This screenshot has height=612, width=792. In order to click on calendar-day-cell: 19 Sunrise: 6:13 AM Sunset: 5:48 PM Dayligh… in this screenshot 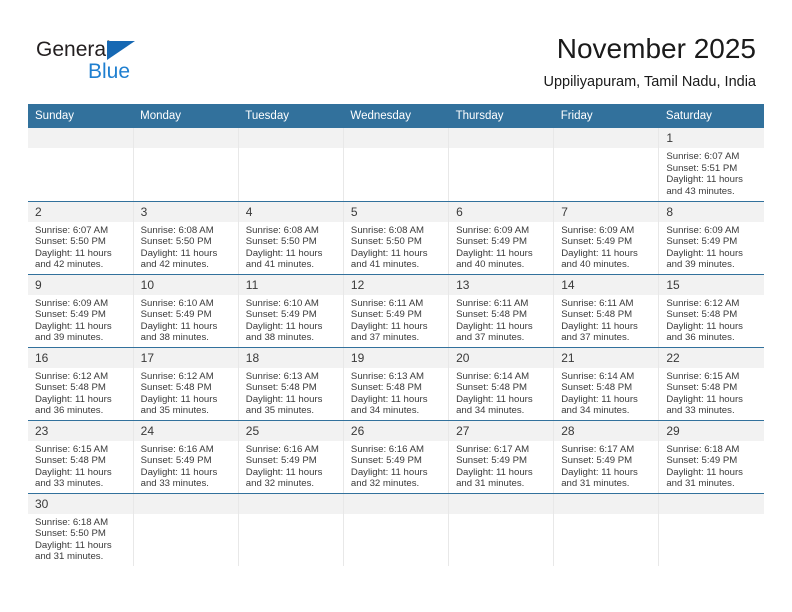, I will do `click(395, 384)`.